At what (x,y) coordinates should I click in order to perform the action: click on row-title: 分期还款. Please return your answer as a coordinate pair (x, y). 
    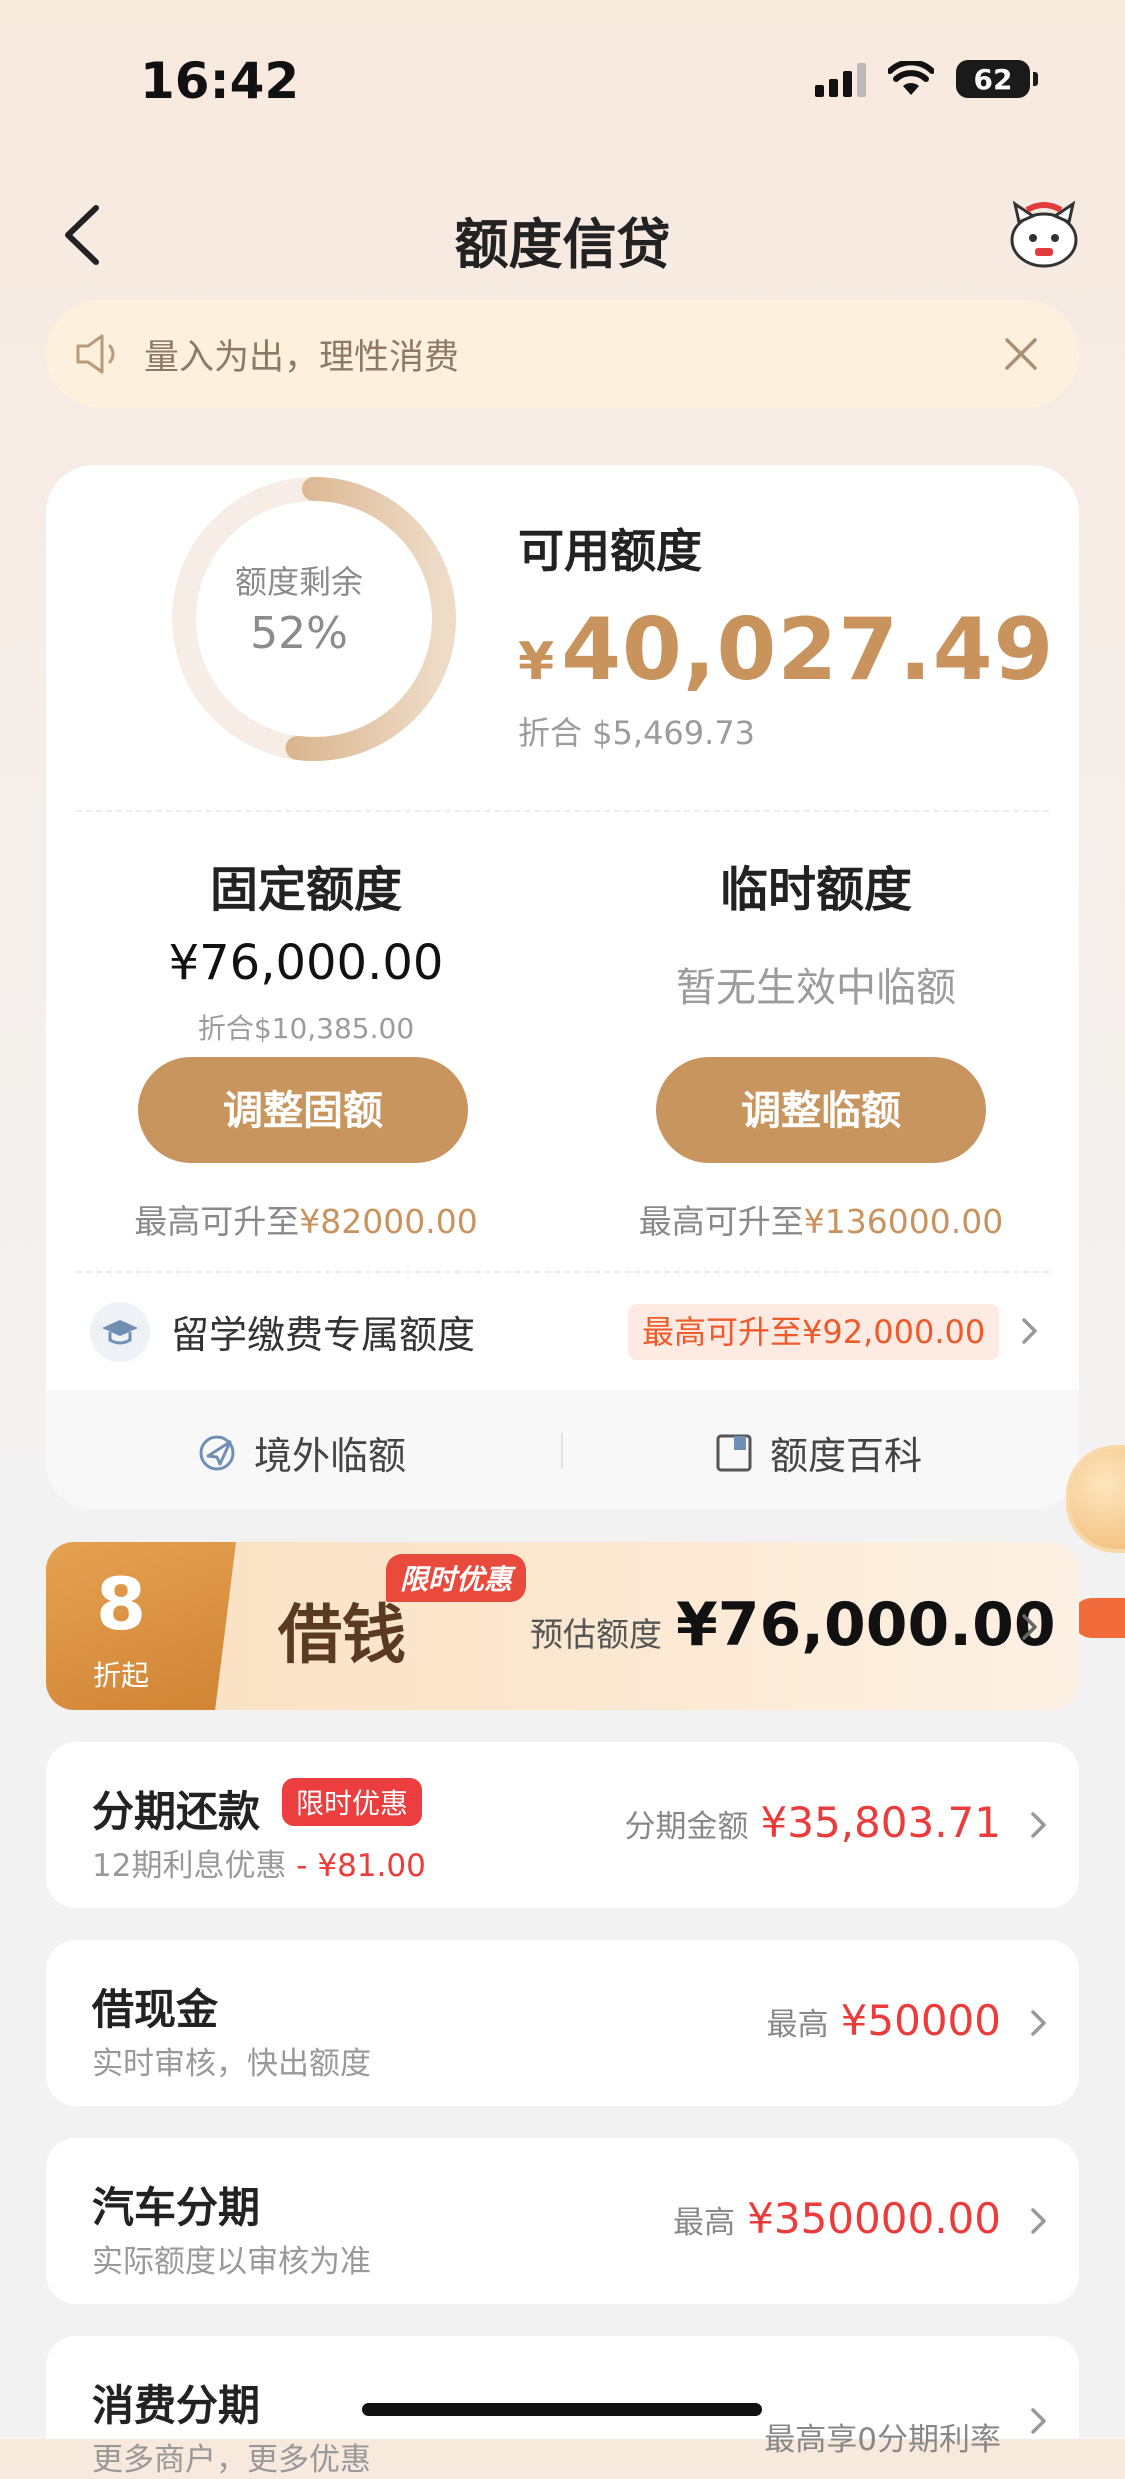
    Looking at the image, I should click on (176, 1811).